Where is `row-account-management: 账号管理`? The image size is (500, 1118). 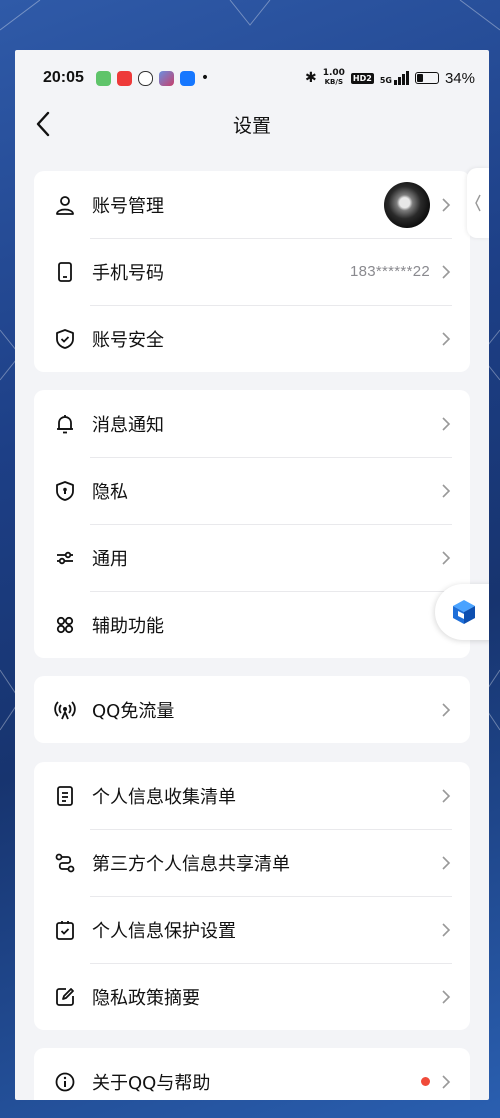
row-account-management: 账号管理 is located at coordinates (252, 204).